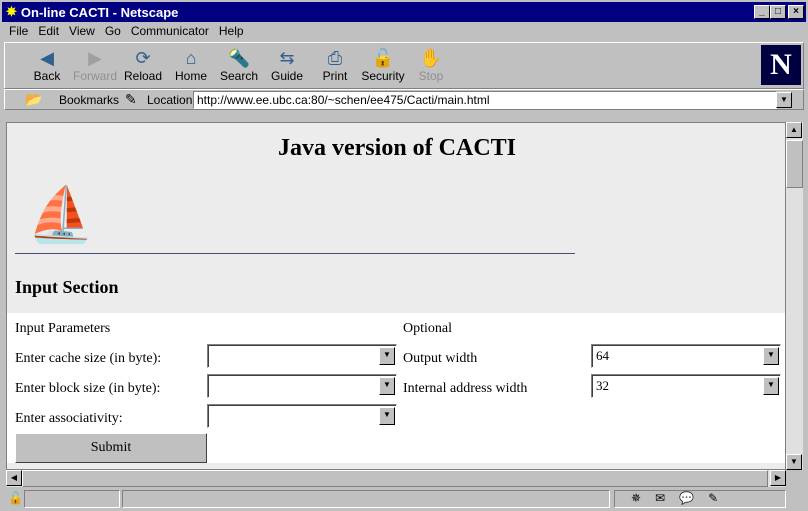  Describe the element at coordinates (190, 76) in the screenshot. I see `home-label: Home` at that location.